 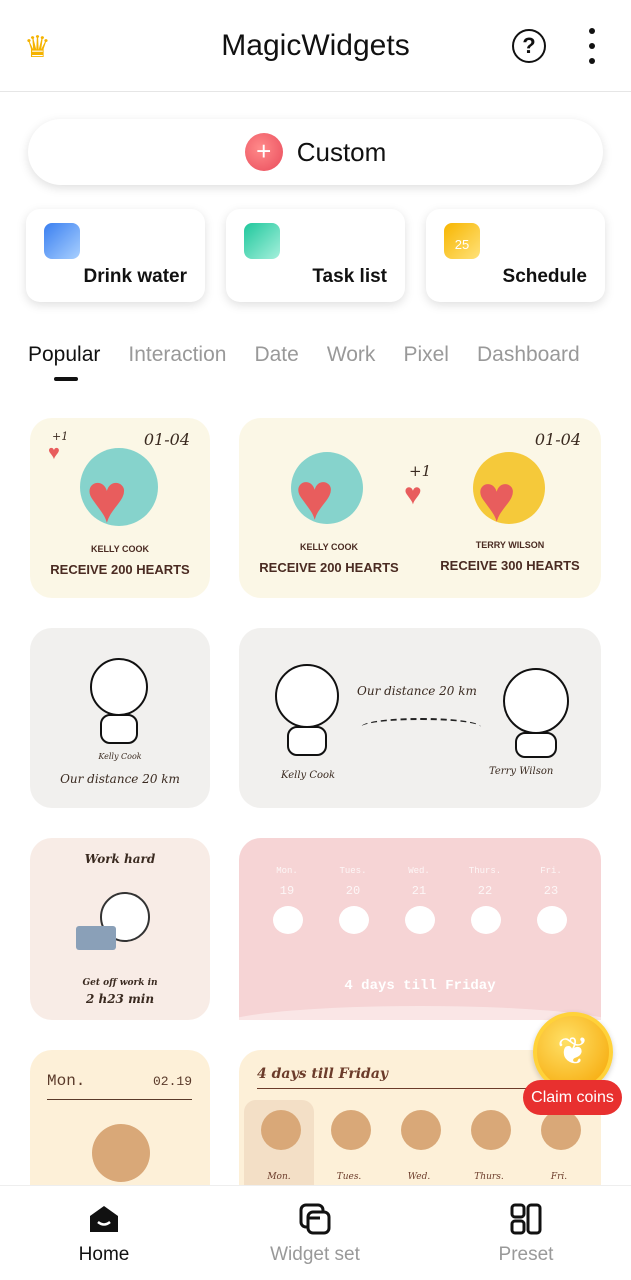 What do you see at coordinates (262, 241) in the screenshot?
I see `list-icon` at bounding box center [262, 241].